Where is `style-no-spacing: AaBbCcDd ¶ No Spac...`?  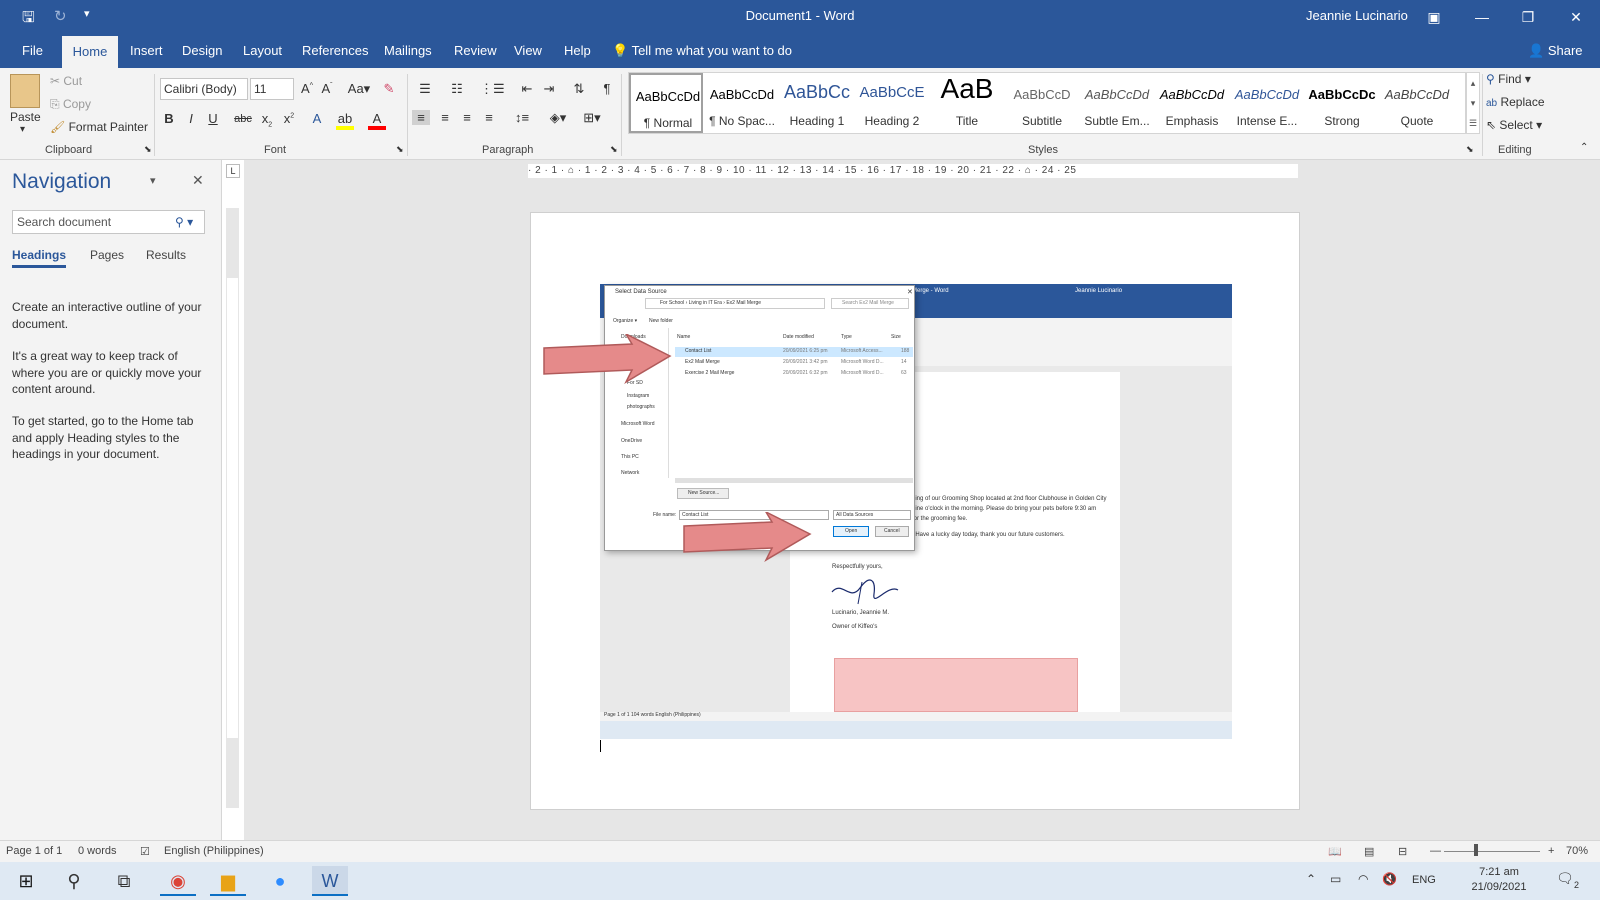
style-no-spacing: AaBbCcDd ¶ No Spac... is located at coordinates (742, 103).